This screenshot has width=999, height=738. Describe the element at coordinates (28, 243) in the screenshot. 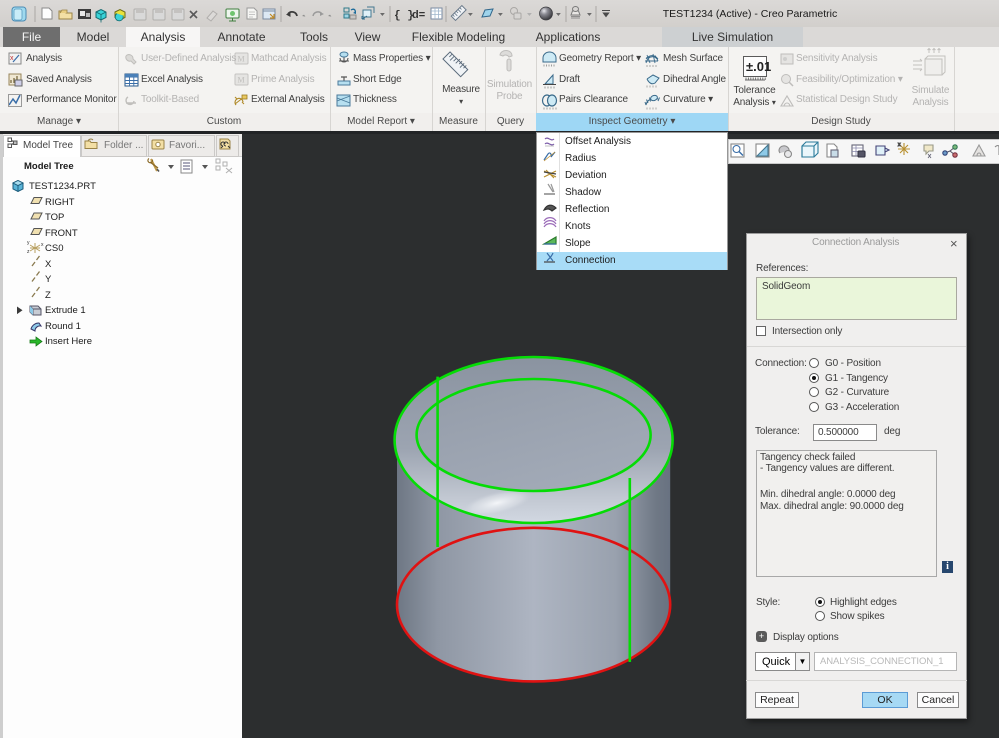

I see `svg-text: y` at that location.